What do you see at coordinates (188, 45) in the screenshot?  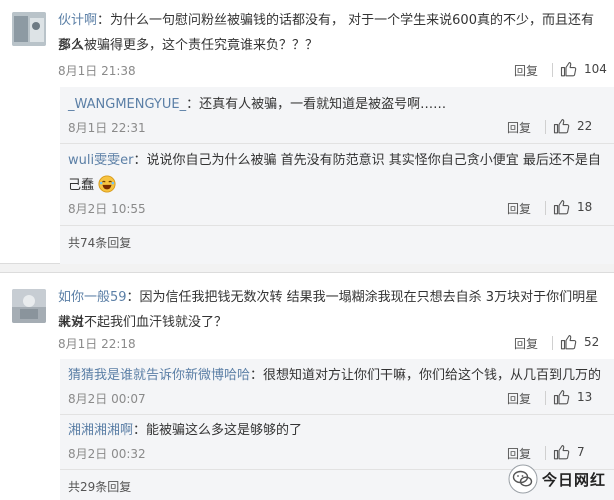 I see `comment-text-line2: 多人被骗得更多，这个责任究竟谁来负？？？` at bounding box center [188, 45].